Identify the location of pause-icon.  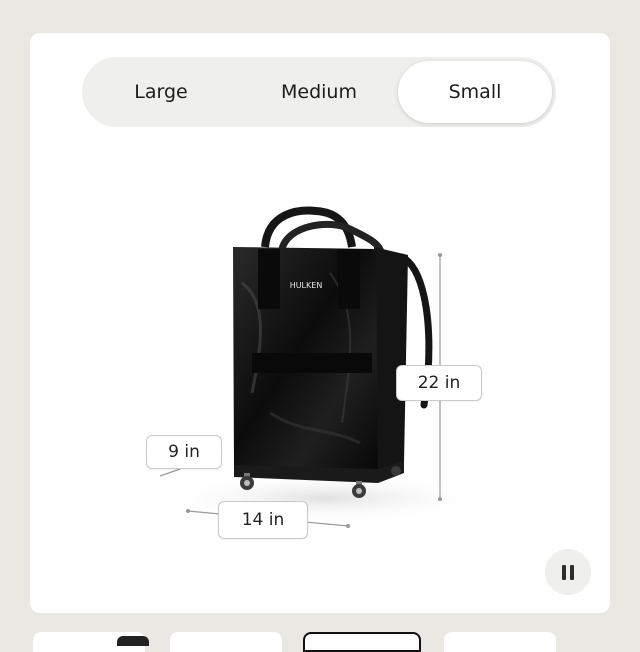
(568, 572).